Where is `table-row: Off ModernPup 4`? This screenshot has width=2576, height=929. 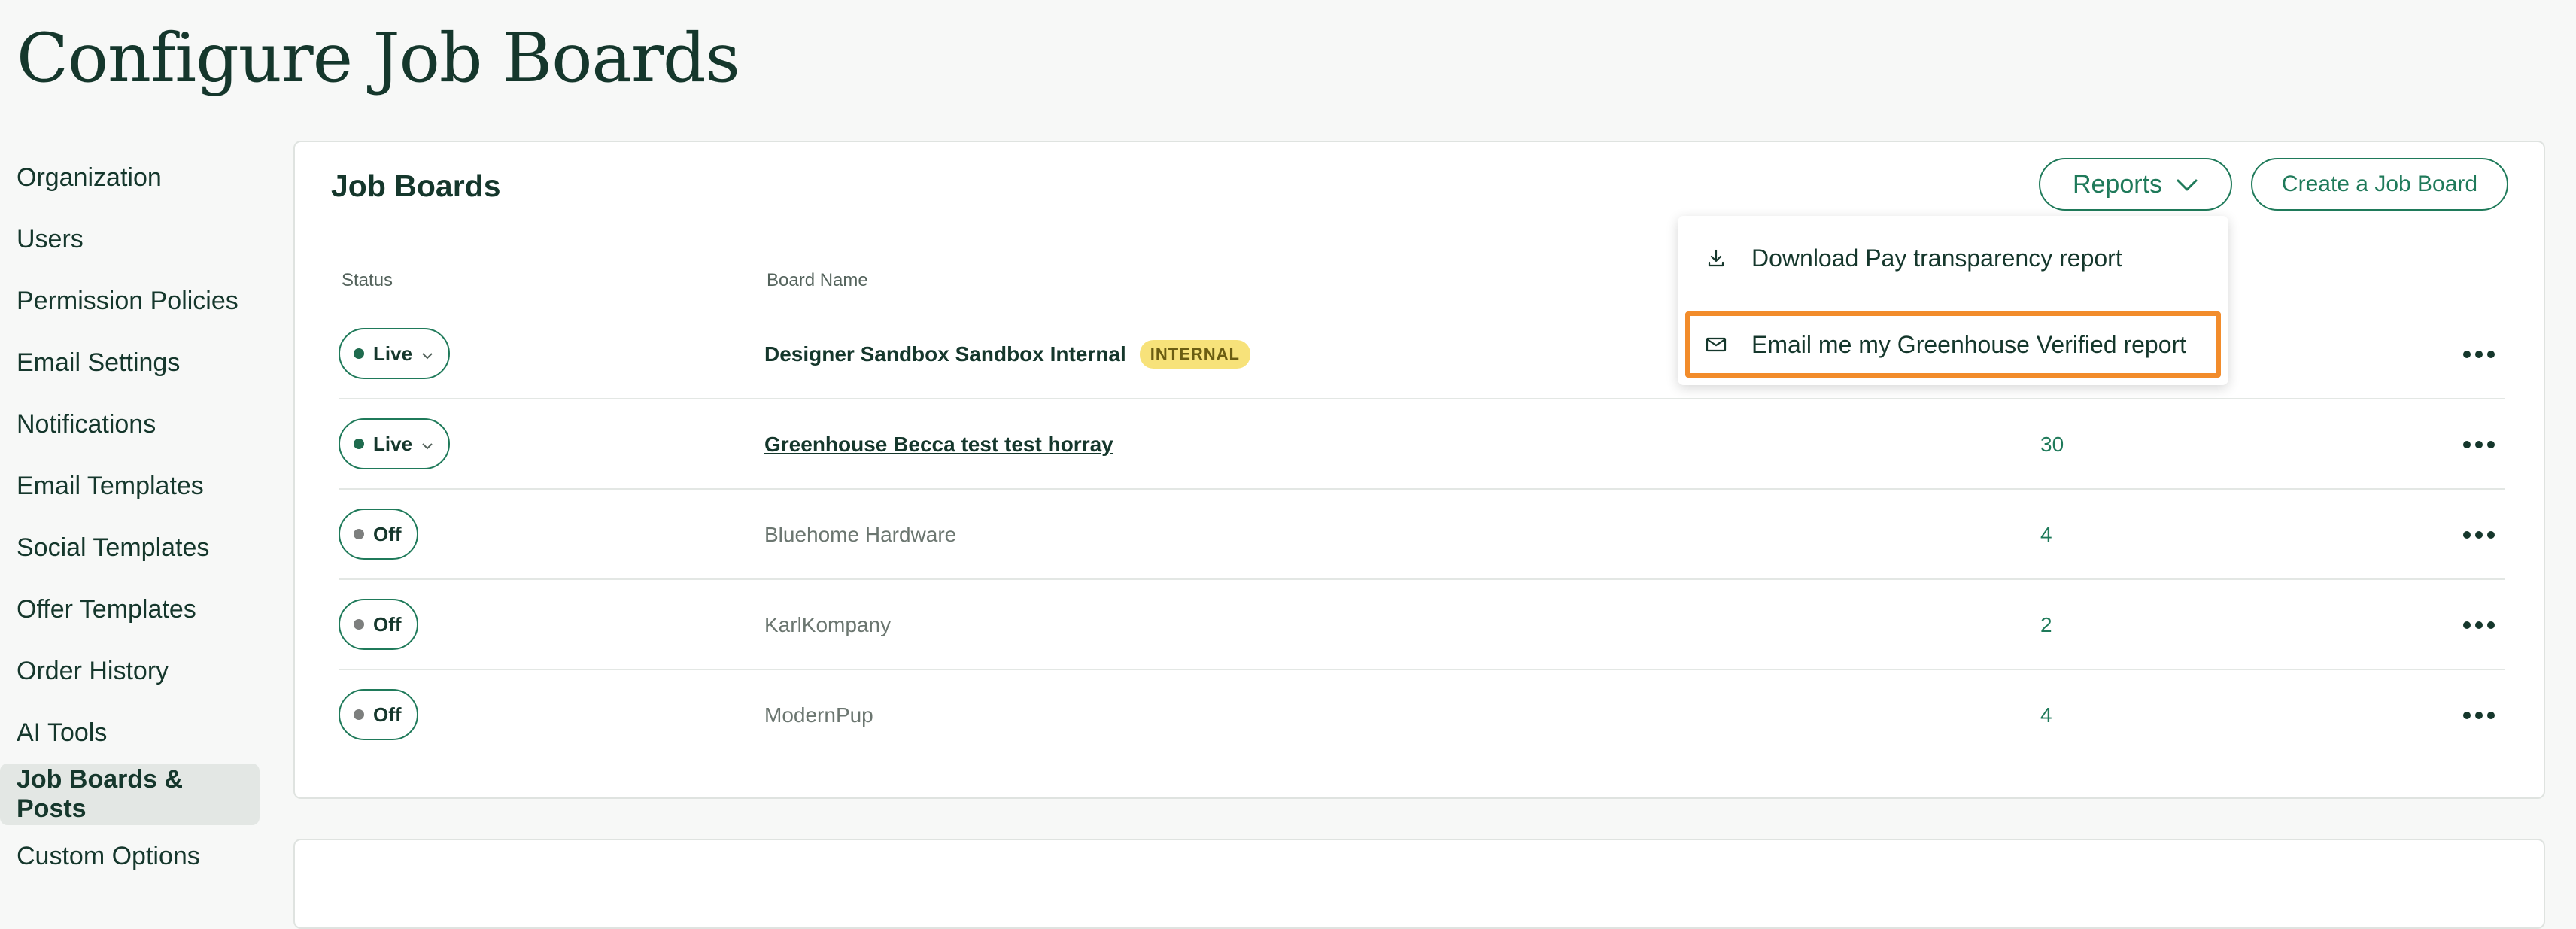 table-row: Off ModernPup 4 is located at coordinates (1422, 716).